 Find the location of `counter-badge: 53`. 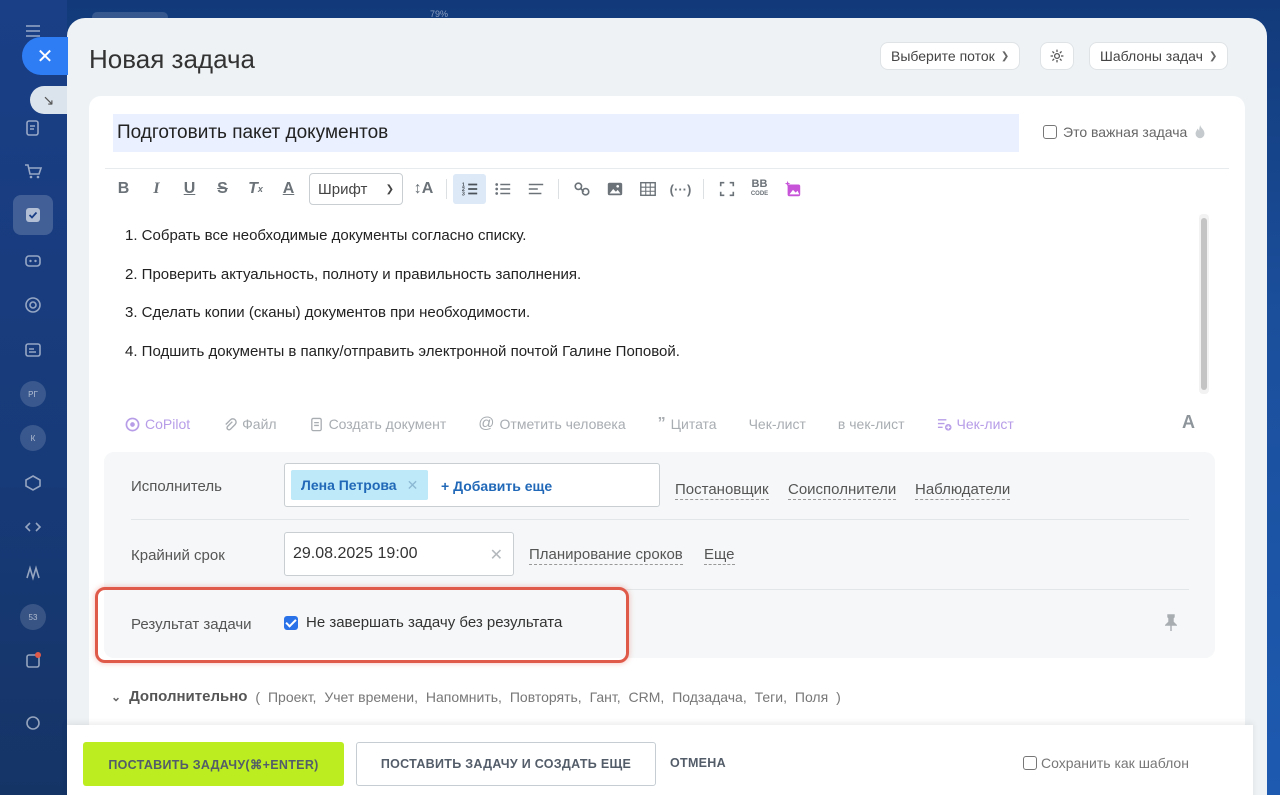

counter-badge: 53 is located at coordinates (33, 617).